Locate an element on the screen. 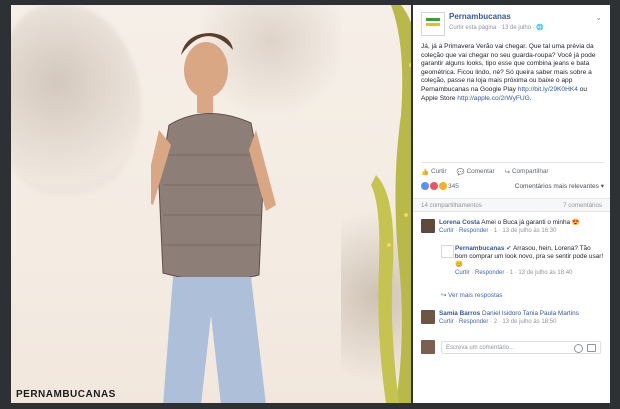  like-reaction-icon is located at coordinates (425, 186).